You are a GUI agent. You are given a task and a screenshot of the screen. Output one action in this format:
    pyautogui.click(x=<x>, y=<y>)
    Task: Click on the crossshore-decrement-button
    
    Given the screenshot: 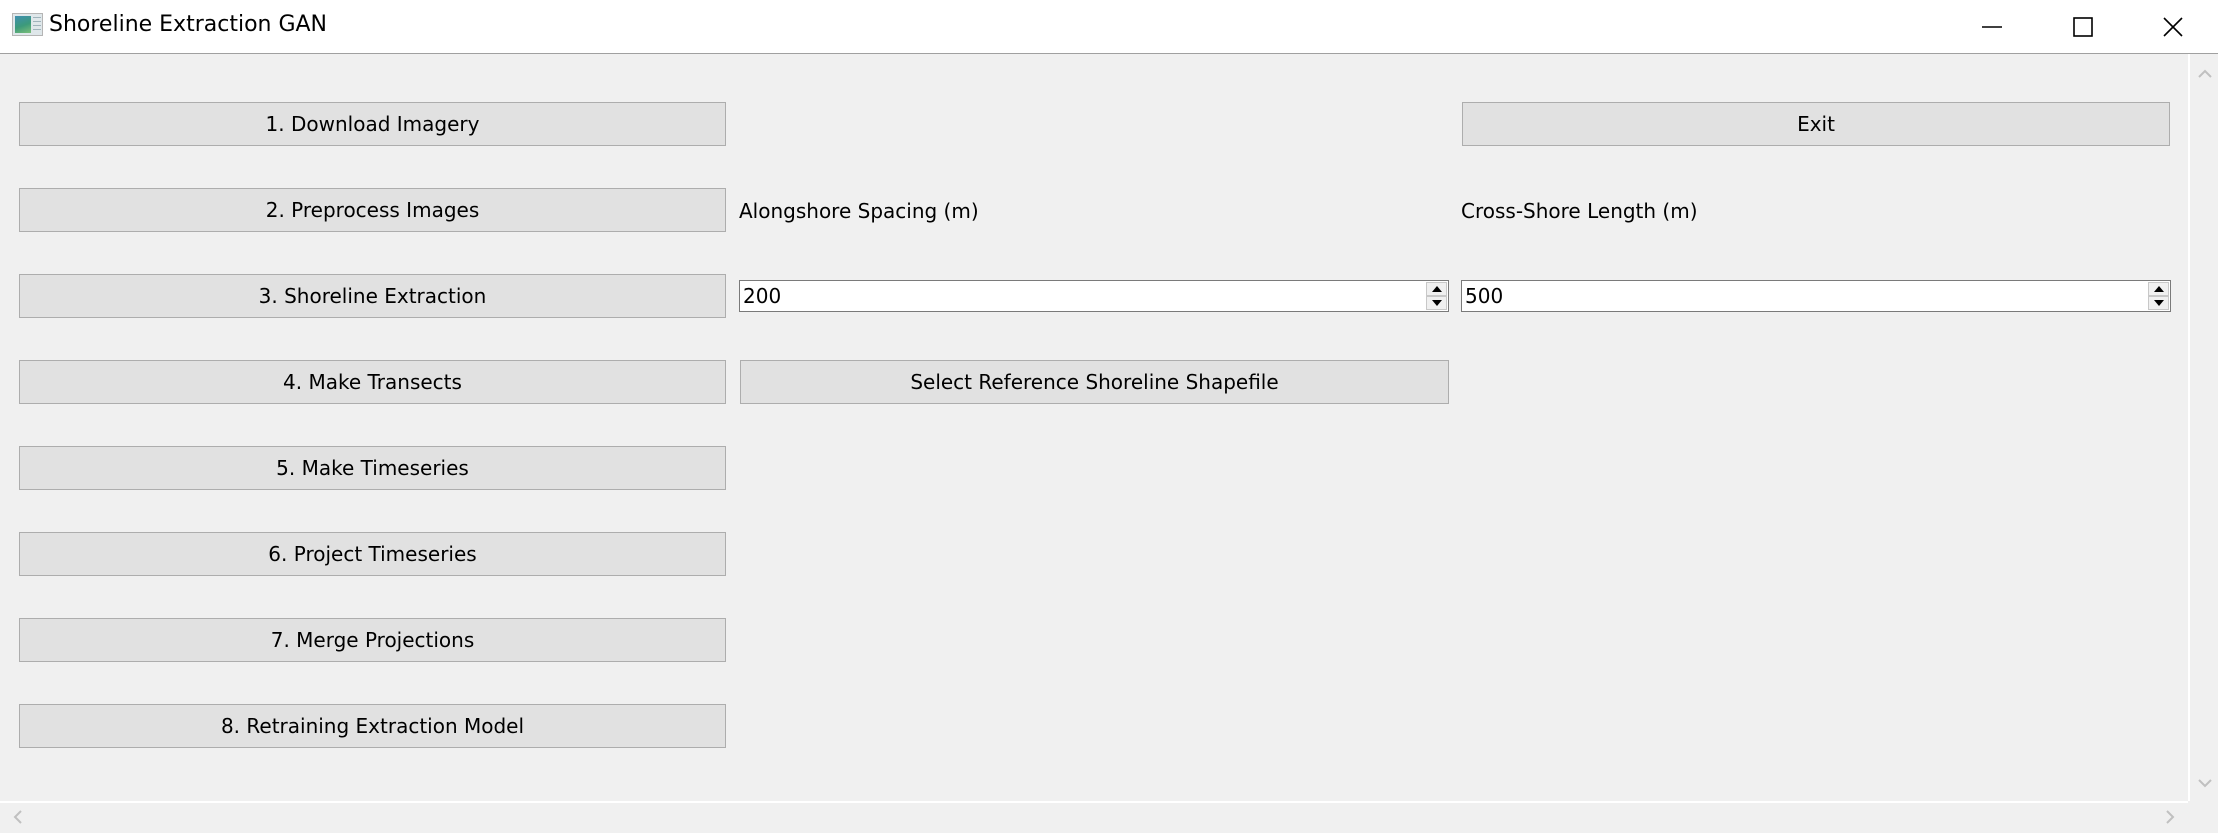 What is the action you would take?
    pyautogui.click(x=2158, y=303)
    